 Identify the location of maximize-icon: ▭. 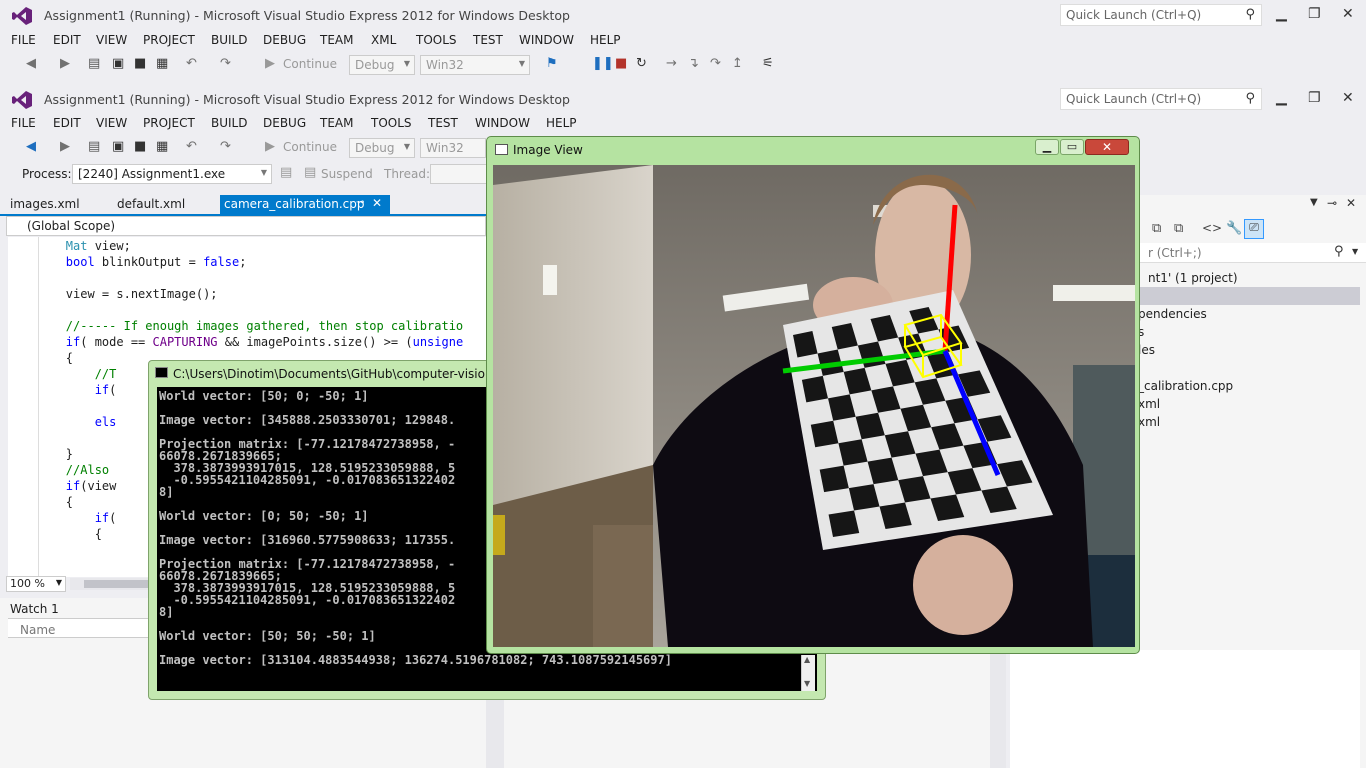
(1072, 147).